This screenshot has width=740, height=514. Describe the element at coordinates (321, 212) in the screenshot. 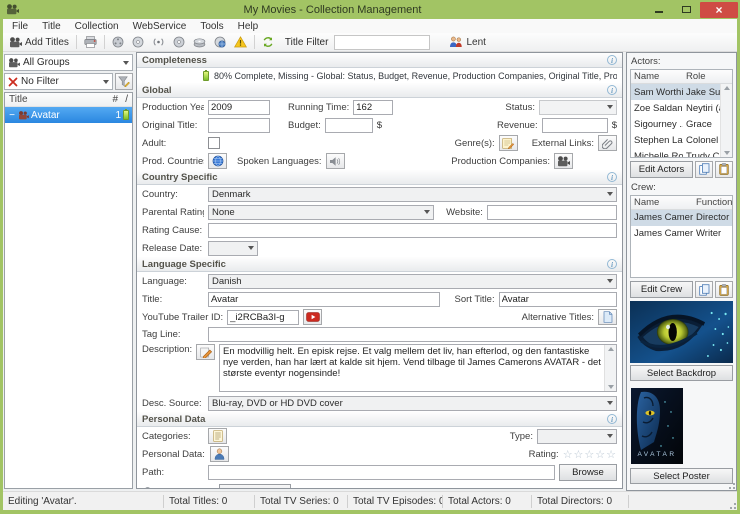

I see `parental-rating-dropdown: None` at that location.